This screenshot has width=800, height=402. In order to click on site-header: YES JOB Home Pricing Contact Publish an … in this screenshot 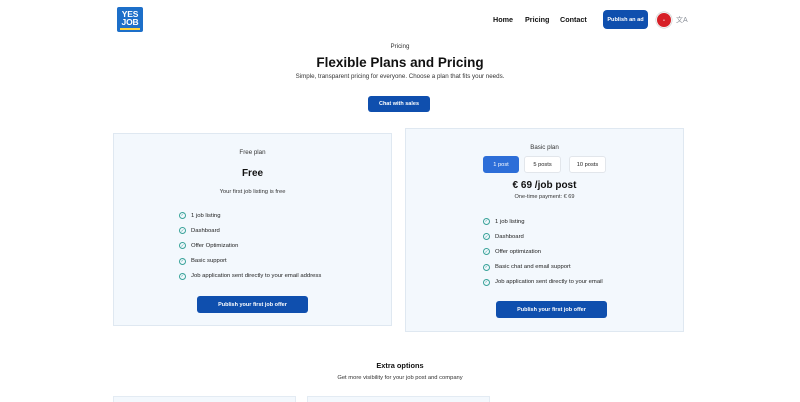, I will do `click(400, 20)`.